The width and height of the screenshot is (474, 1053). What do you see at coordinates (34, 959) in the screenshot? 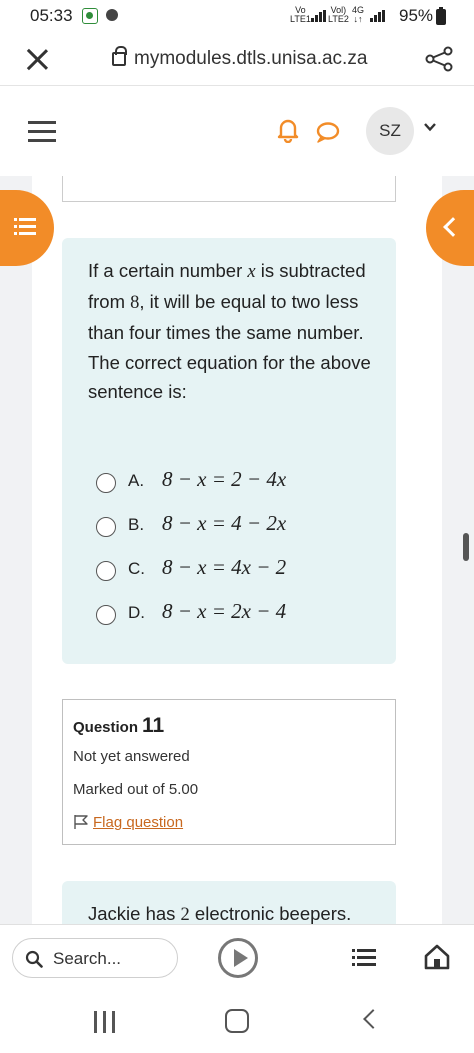
I see `search-icon` at bounding box center [34, 959].